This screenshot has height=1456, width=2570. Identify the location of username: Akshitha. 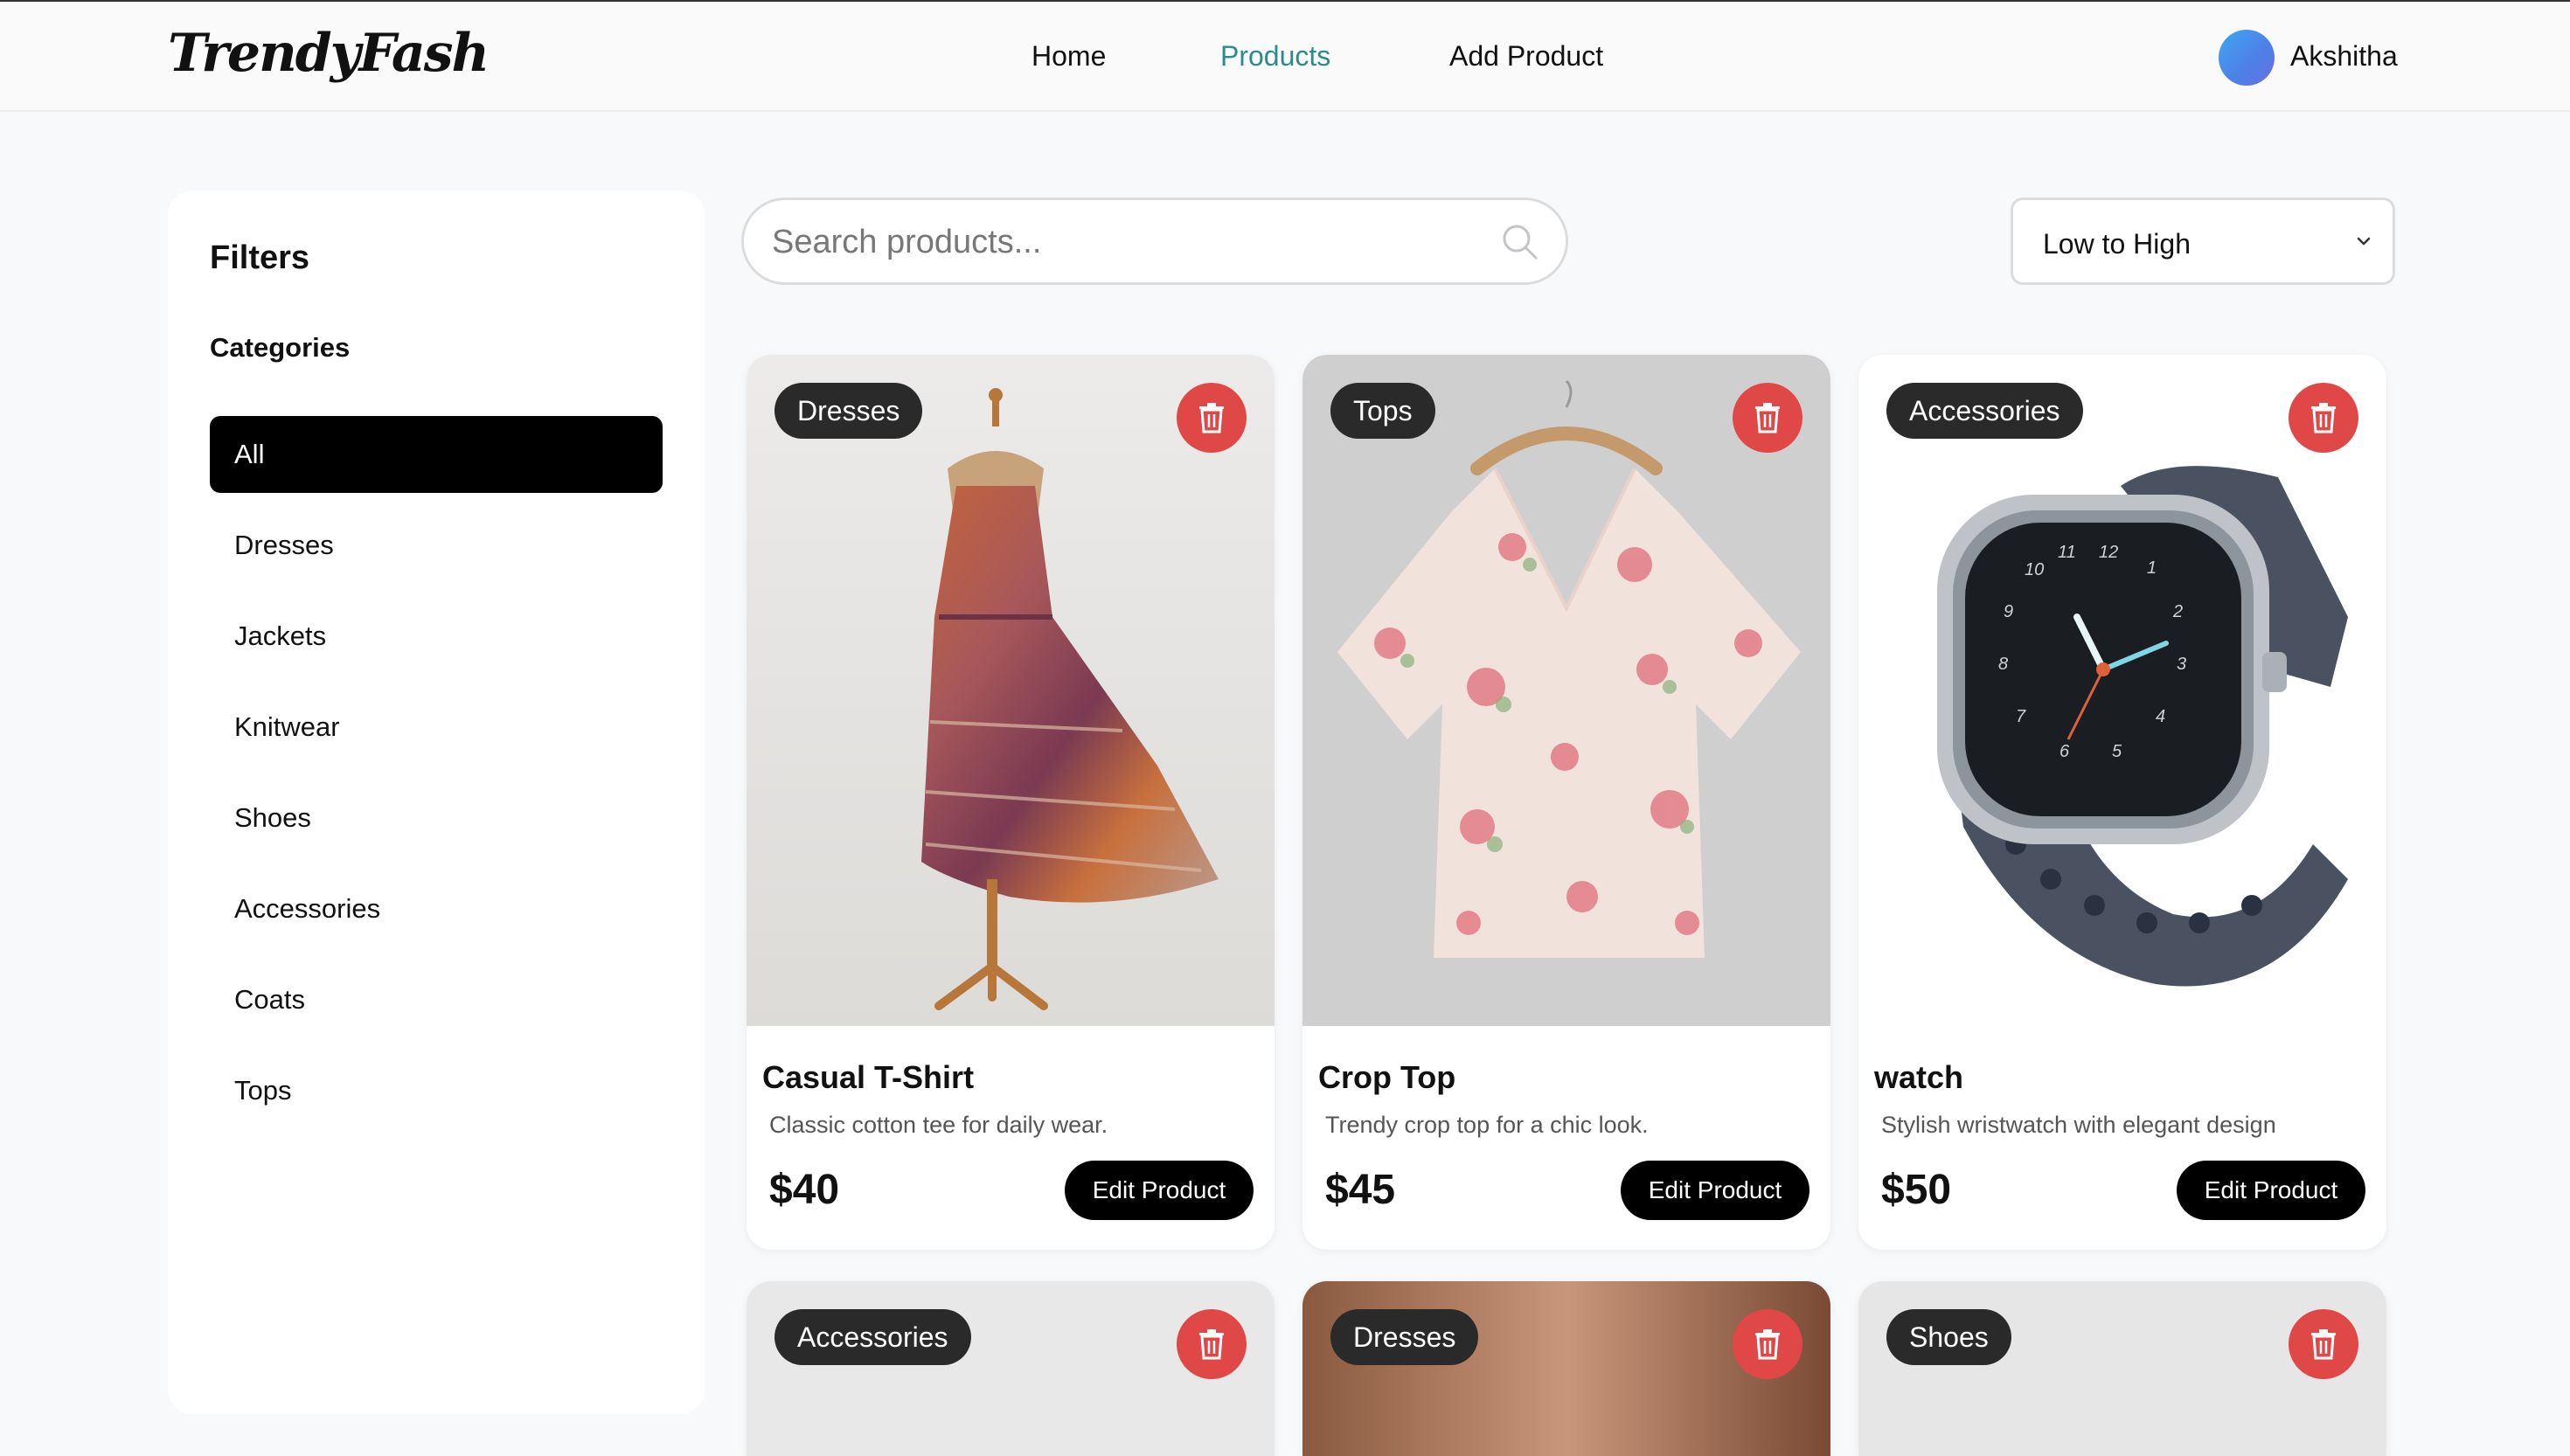
(2344, 56).